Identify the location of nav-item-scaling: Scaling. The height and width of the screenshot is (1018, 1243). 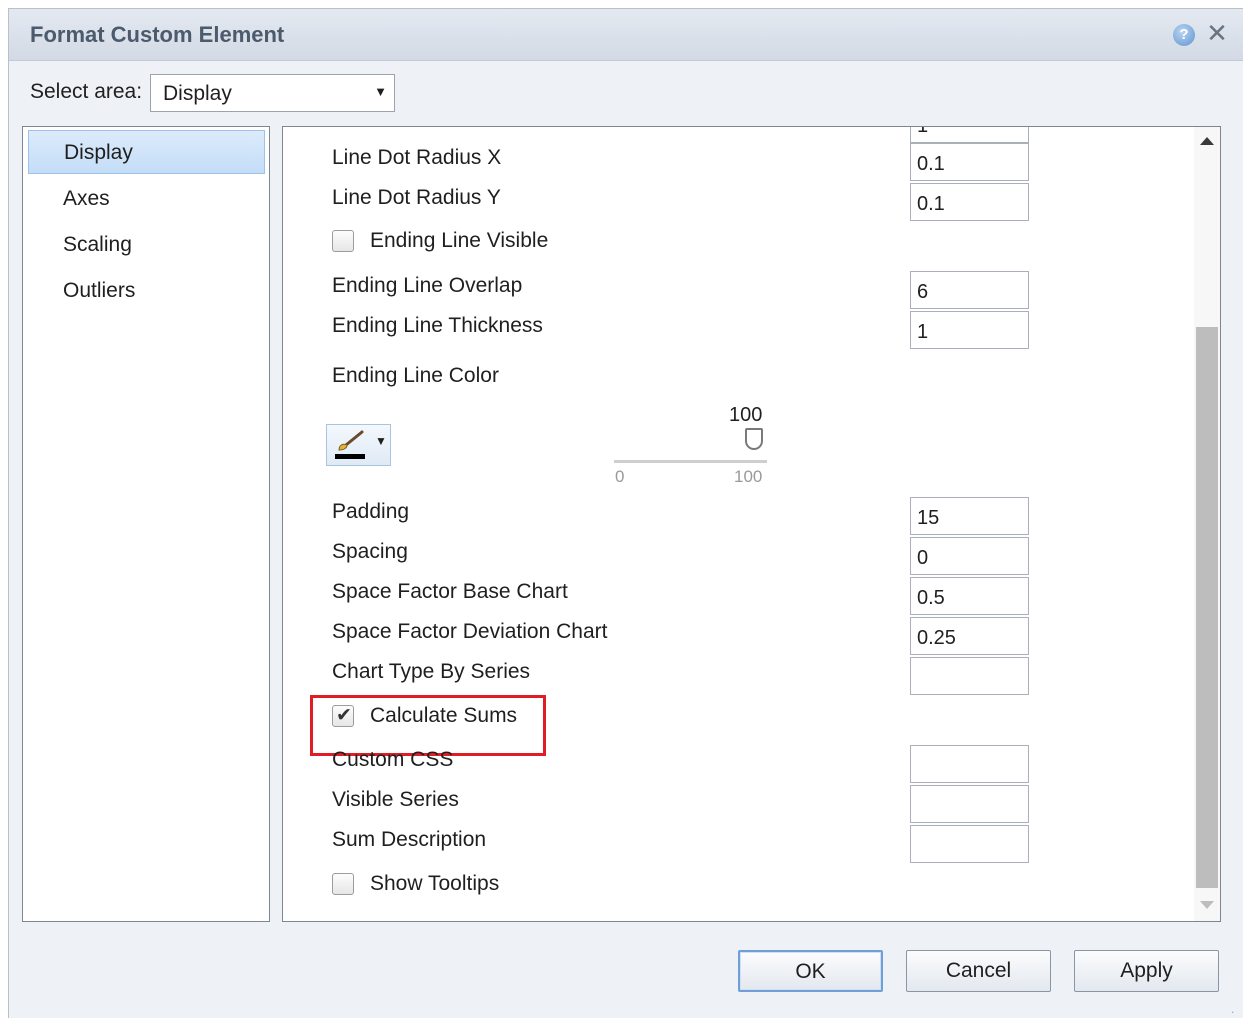
(146, 245).